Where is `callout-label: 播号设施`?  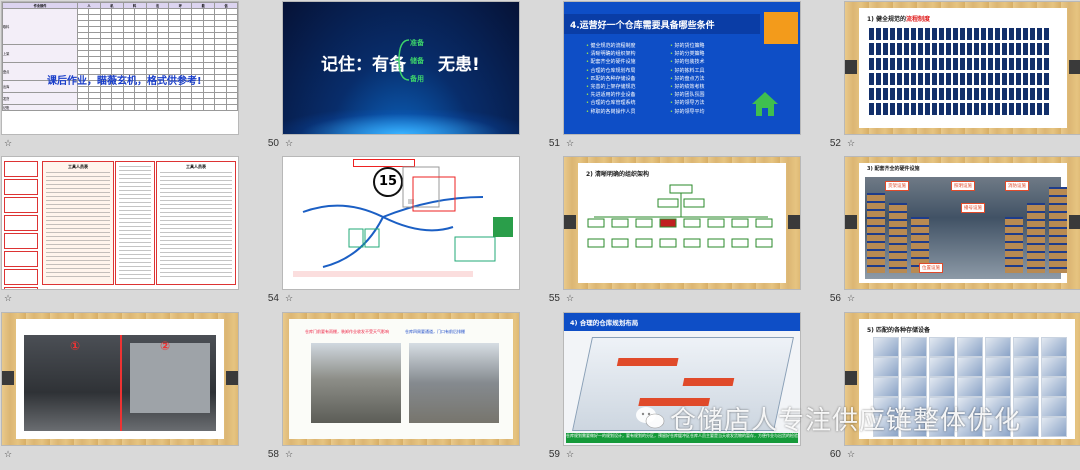 callout-label: 播号设施 is located at coordinates (973, 208).